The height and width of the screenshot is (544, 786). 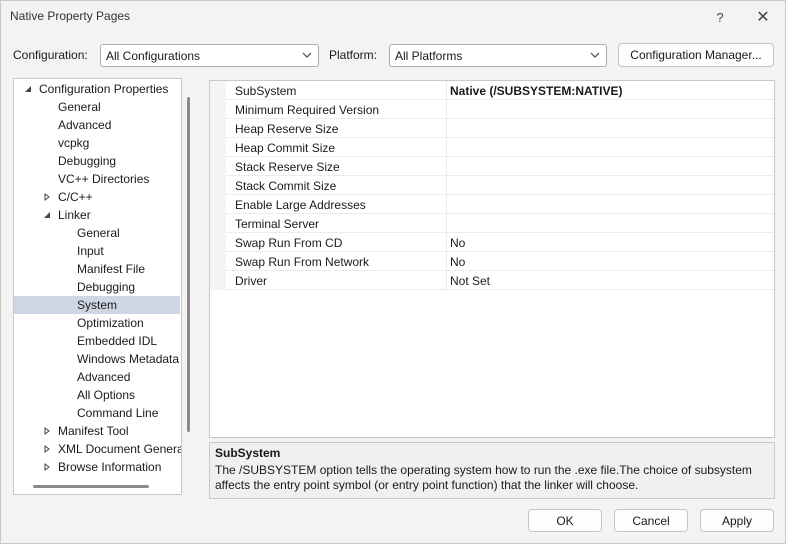 I want to click on platform-dropdown: All Platforms, so click(x=498, y=55).